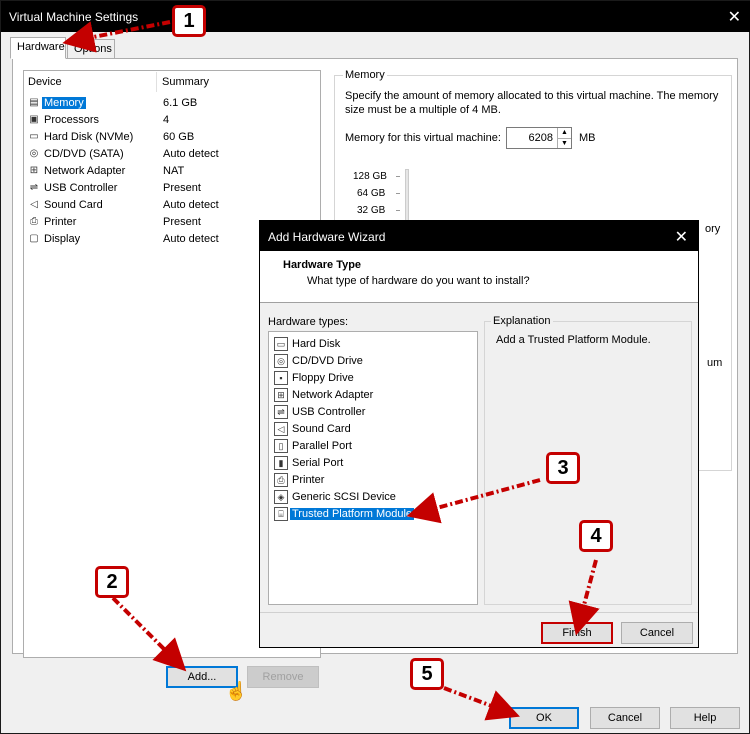 This screenshot has height=734, width=750. I want to click on callout-badge-2: 2, so click(112, 582).